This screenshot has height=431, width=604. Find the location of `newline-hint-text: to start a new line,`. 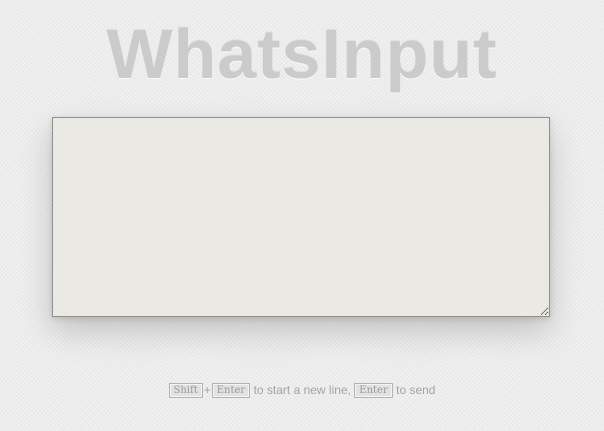

newline-hint-text: to start a new line, is located at coordinates (302, 390).